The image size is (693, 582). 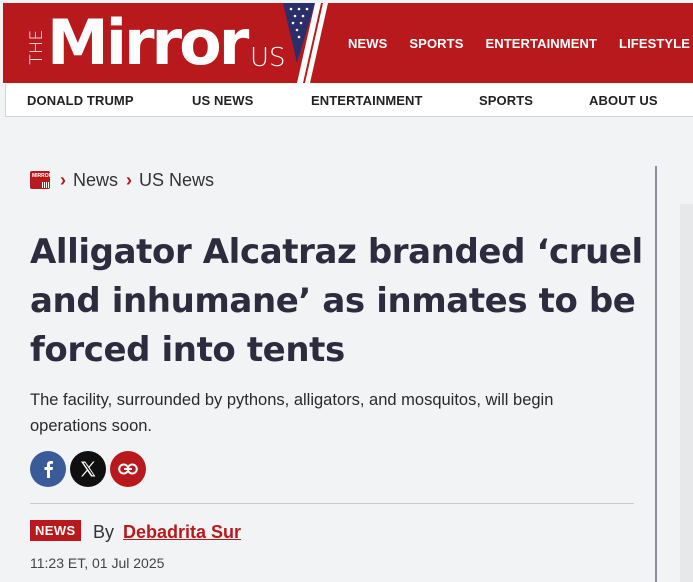 I want to click on main-nav: NEWS SPORTS ENTERTAINMENT LIFESTYLE, so click(x=520, y=43).